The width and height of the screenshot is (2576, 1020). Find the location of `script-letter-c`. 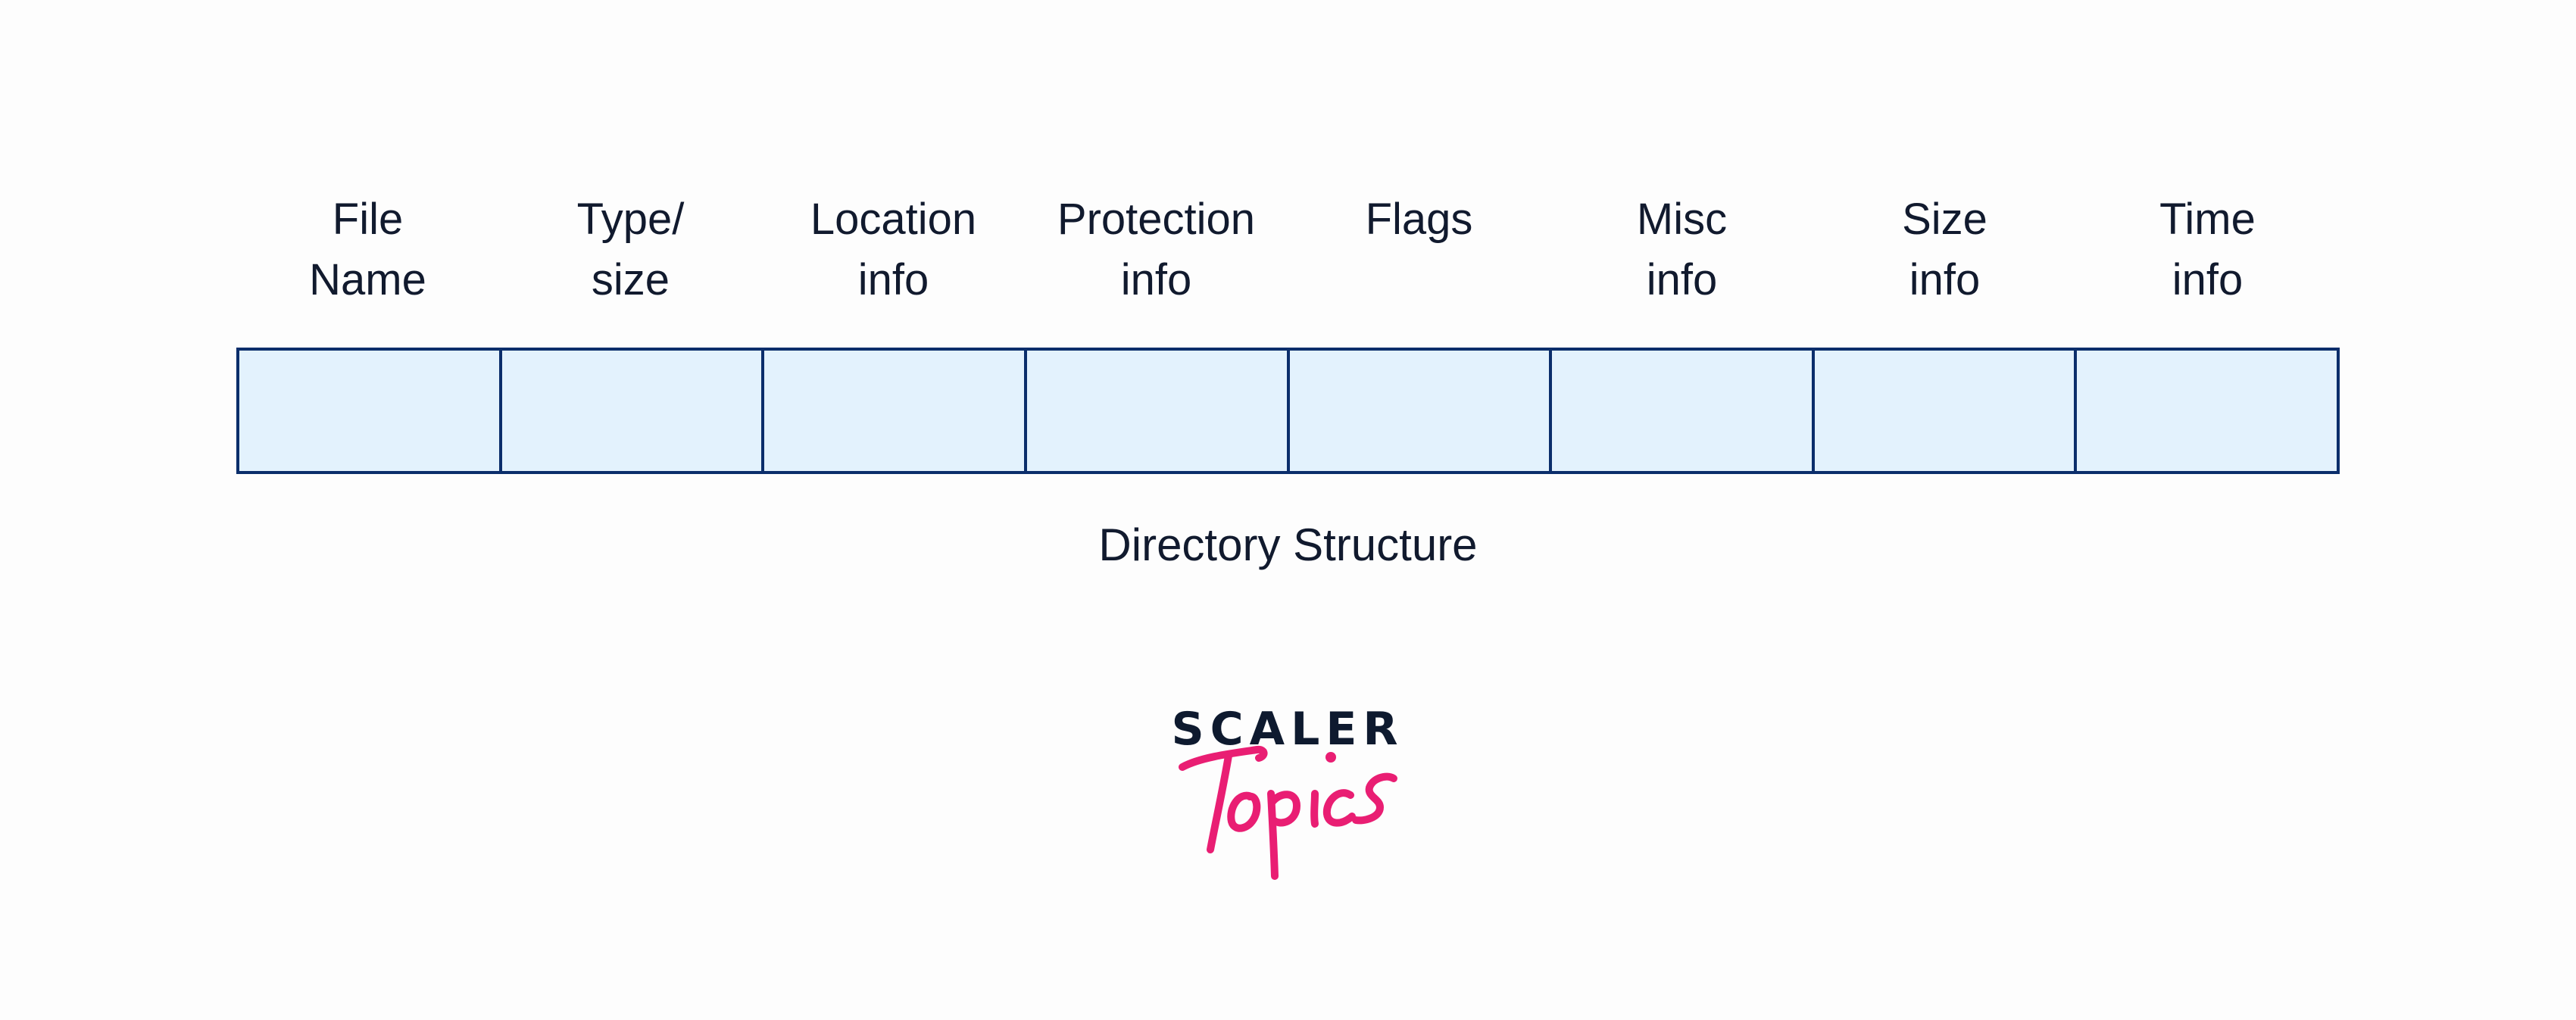

script-letter-c is located at coordinates (1339, 808).